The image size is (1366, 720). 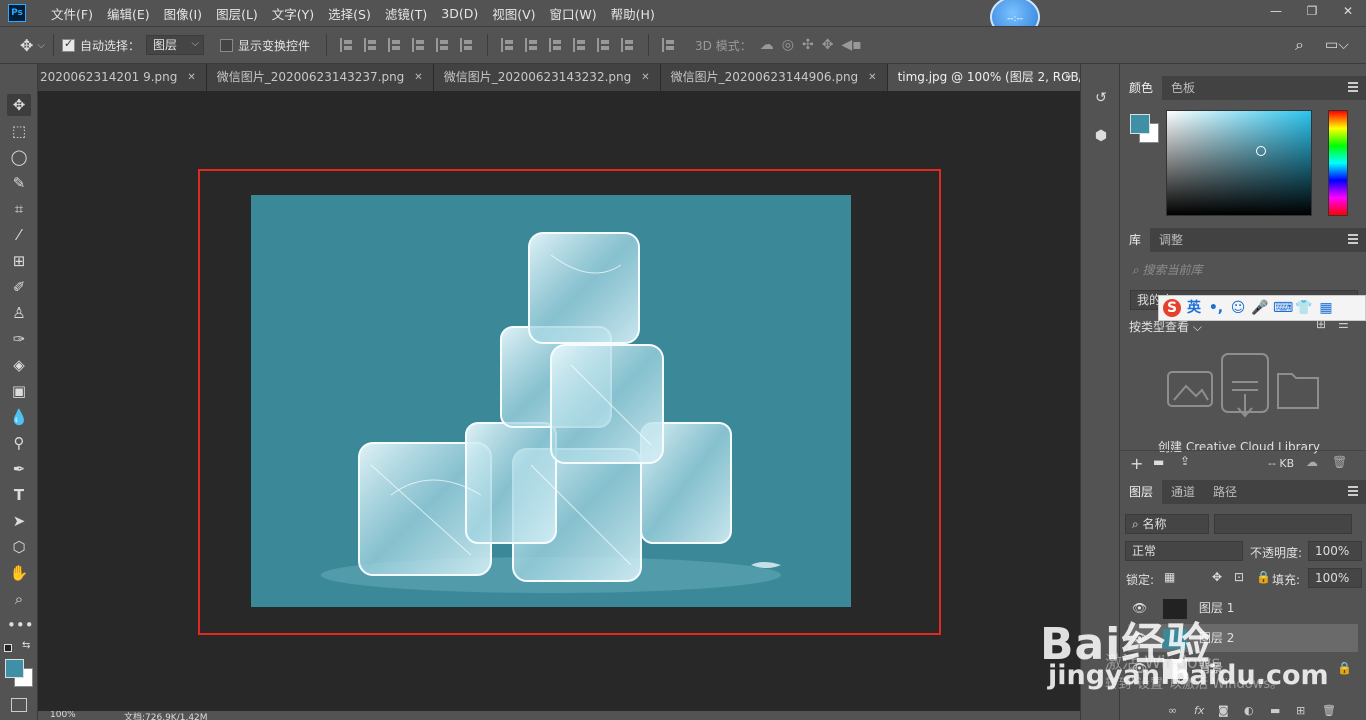 What do you see at coordinates (1141, 88) in the screenshot?
I see `tab-color: 颜色` at bounding box center [1141, 88].